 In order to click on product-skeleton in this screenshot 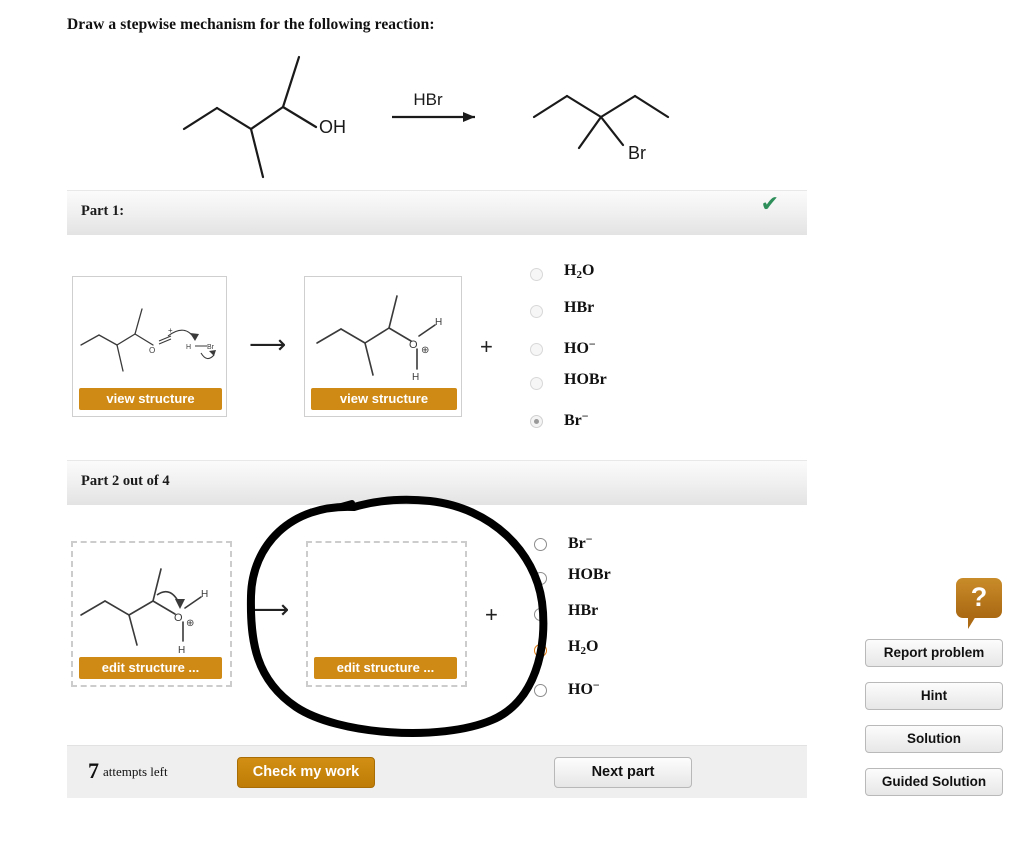, I will do `click(601, 122)`.